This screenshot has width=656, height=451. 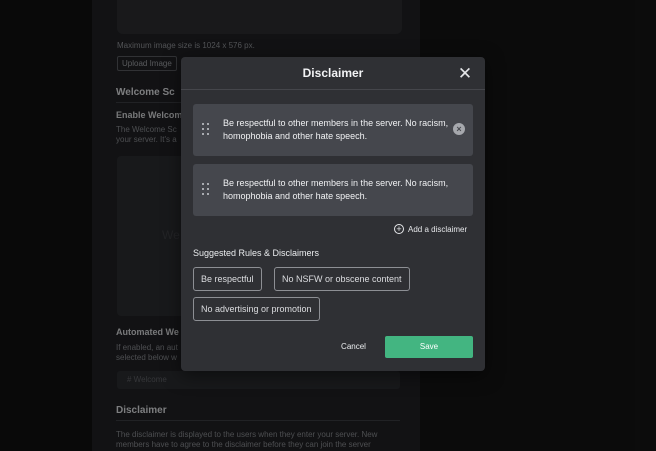 I want to click on cancel-button: Cancel, so click(x=353, y=347).